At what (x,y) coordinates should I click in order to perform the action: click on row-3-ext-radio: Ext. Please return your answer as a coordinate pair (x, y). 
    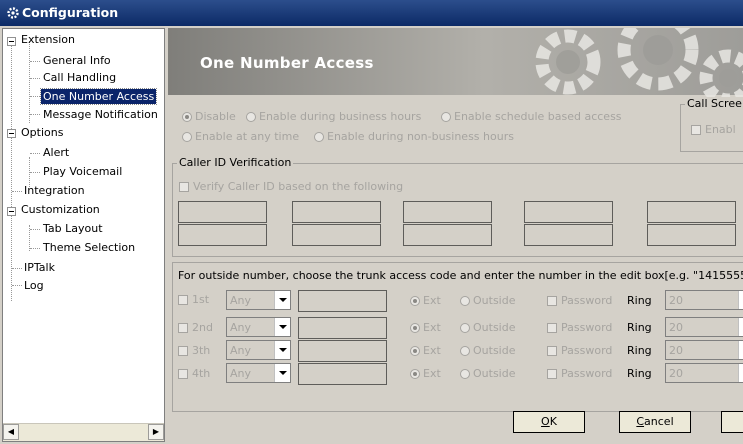
    Looking at the image, I should click on (425, 350).